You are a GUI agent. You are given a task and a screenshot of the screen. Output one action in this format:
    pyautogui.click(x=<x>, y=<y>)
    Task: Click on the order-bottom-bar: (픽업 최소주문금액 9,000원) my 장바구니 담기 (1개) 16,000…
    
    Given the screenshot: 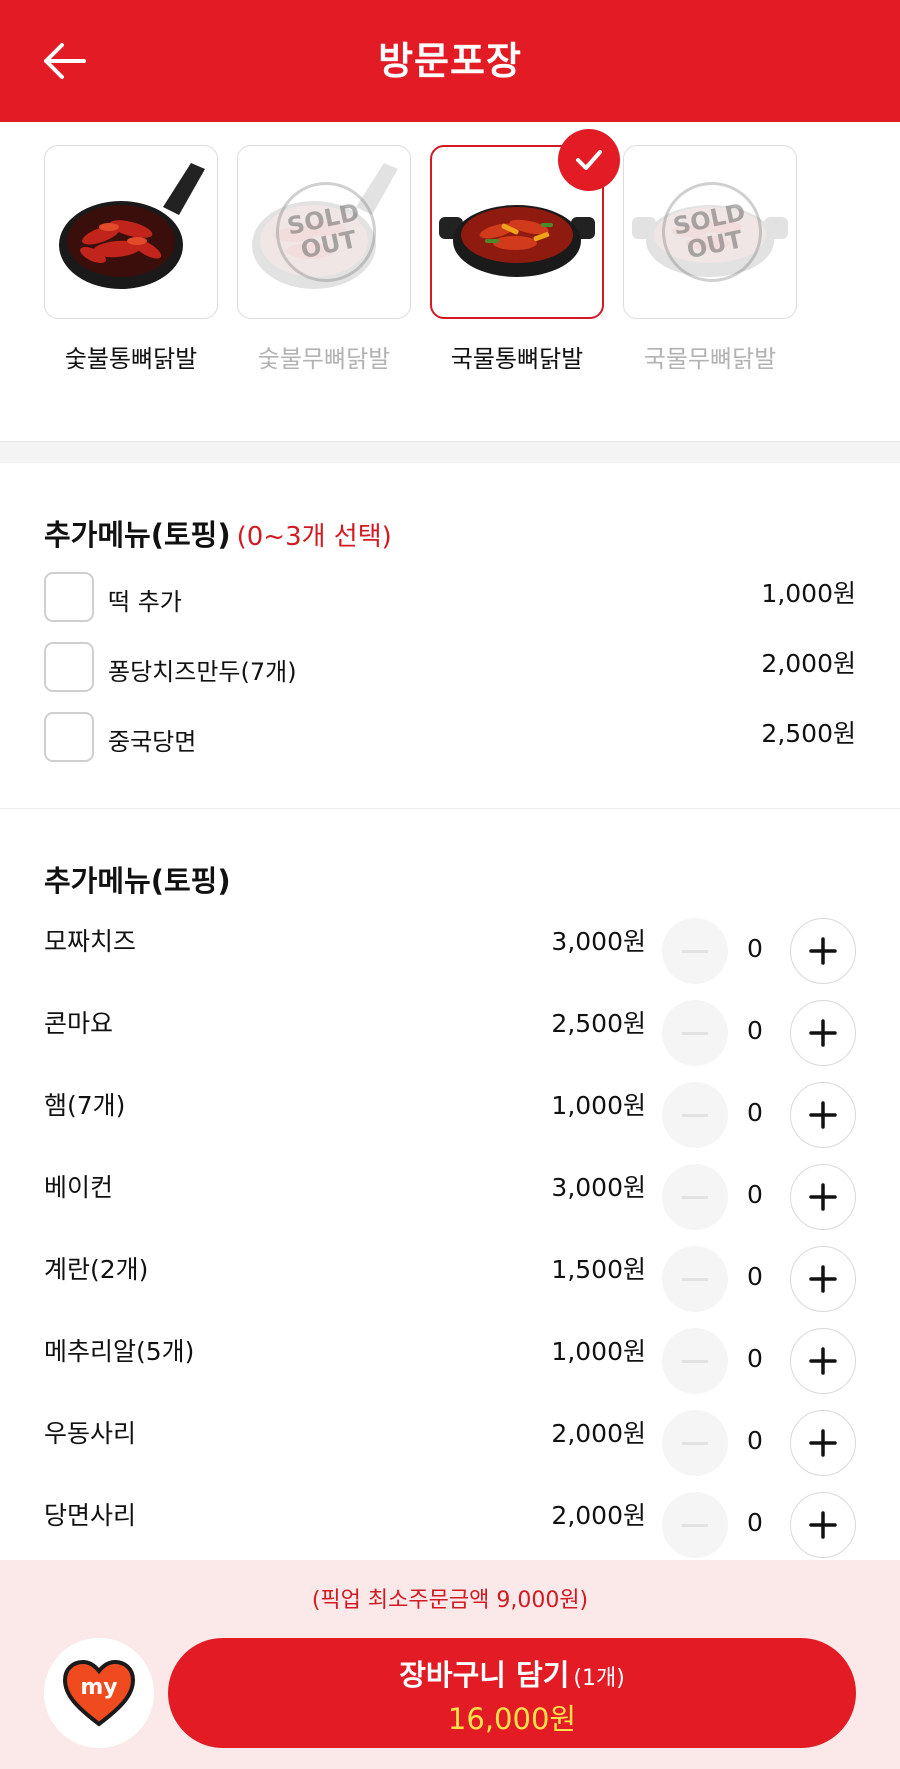 What is the action you would take?
    pyautogui.click(x=450, y=1664)
    